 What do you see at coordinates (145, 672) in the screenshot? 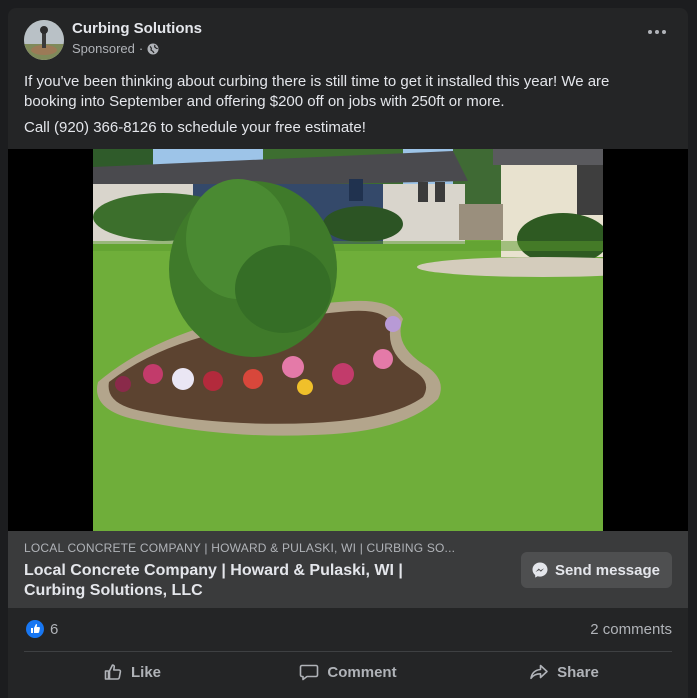
I see `like-label: Like` at bounding box center [145, 672].